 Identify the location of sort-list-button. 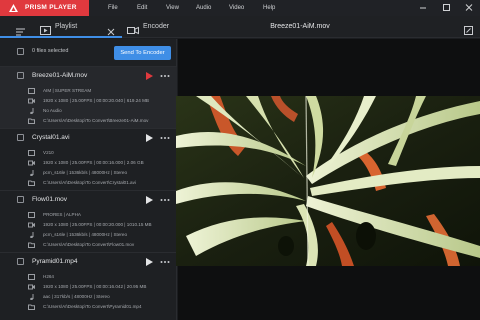
(21, 29).